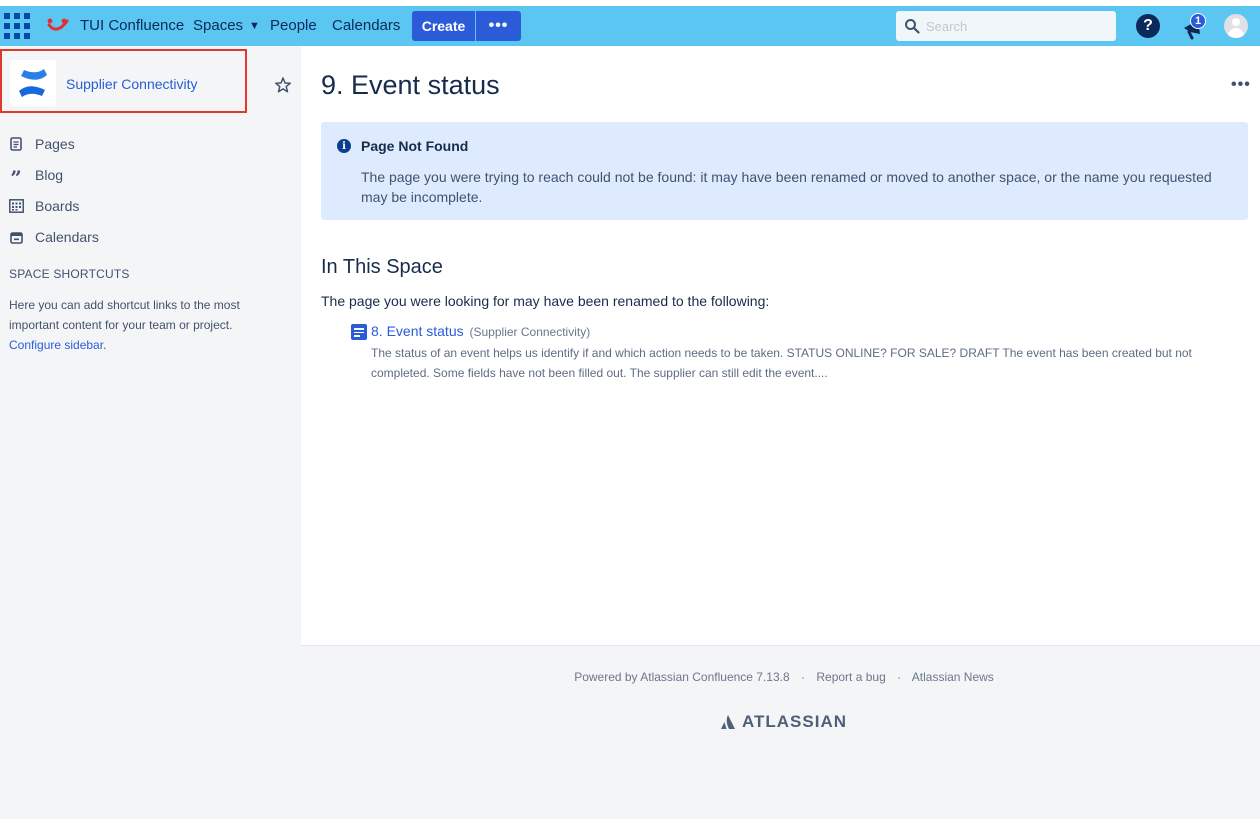  What do you see at coordinates (382, 267) in the screenshot?
I see `section-heading: In This Space` at bounding box center [382, 267].